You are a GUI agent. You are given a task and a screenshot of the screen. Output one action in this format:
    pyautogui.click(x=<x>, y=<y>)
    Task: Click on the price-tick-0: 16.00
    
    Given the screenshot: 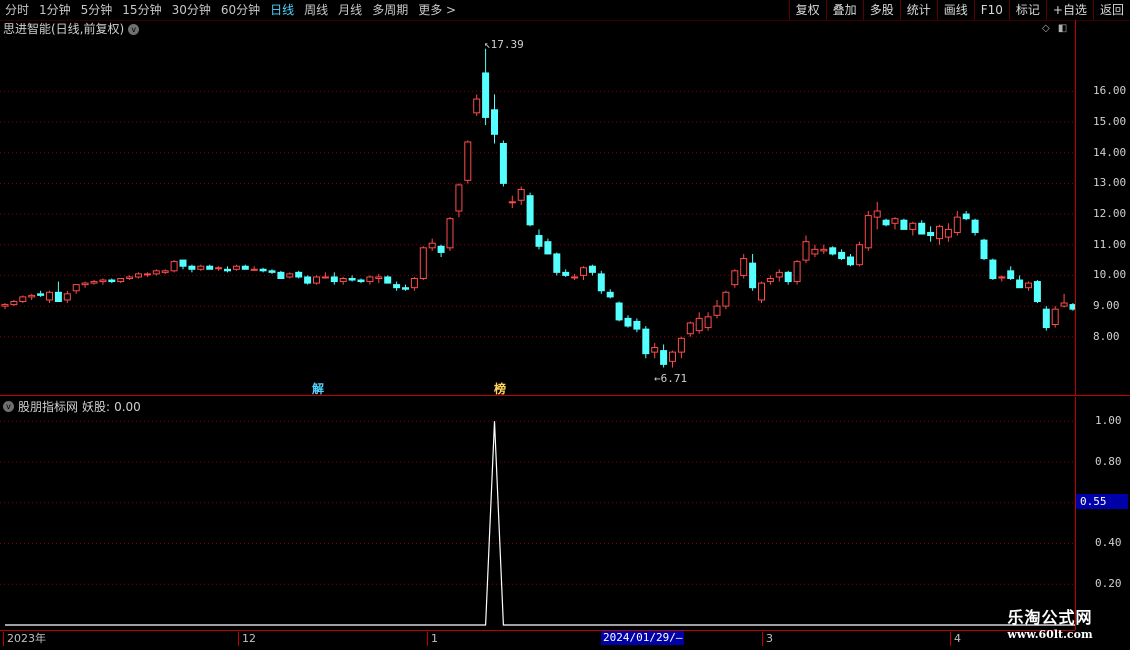 What is the action you would take?
    pyautogui.click(x=1110, y=91)
    